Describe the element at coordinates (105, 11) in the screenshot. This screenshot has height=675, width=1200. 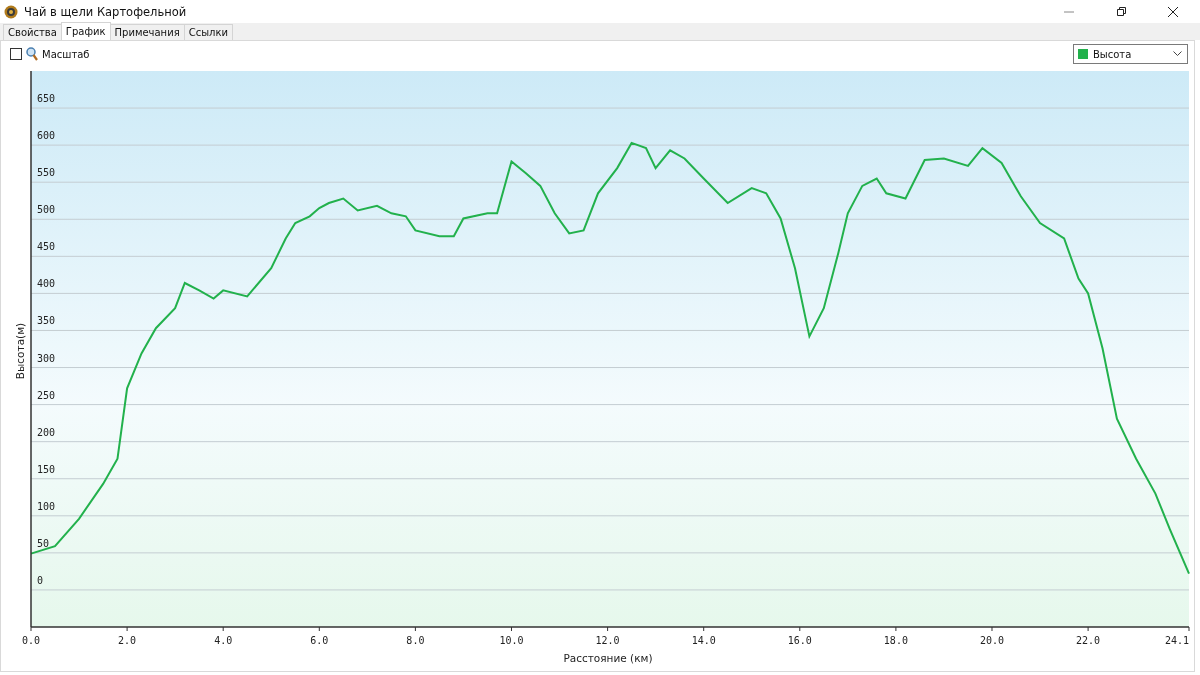
I see `window-title: Чай в щели Картофельной` at that location.